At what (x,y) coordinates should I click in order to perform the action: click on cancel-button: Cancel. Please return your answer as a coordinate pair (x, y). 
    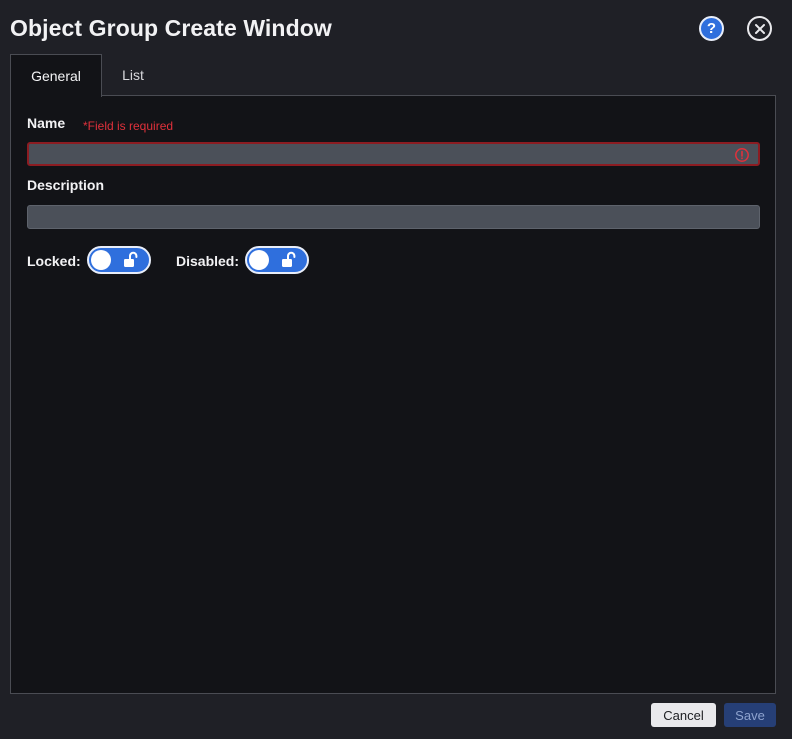
    Looking at the image, I should click on (683, 715).